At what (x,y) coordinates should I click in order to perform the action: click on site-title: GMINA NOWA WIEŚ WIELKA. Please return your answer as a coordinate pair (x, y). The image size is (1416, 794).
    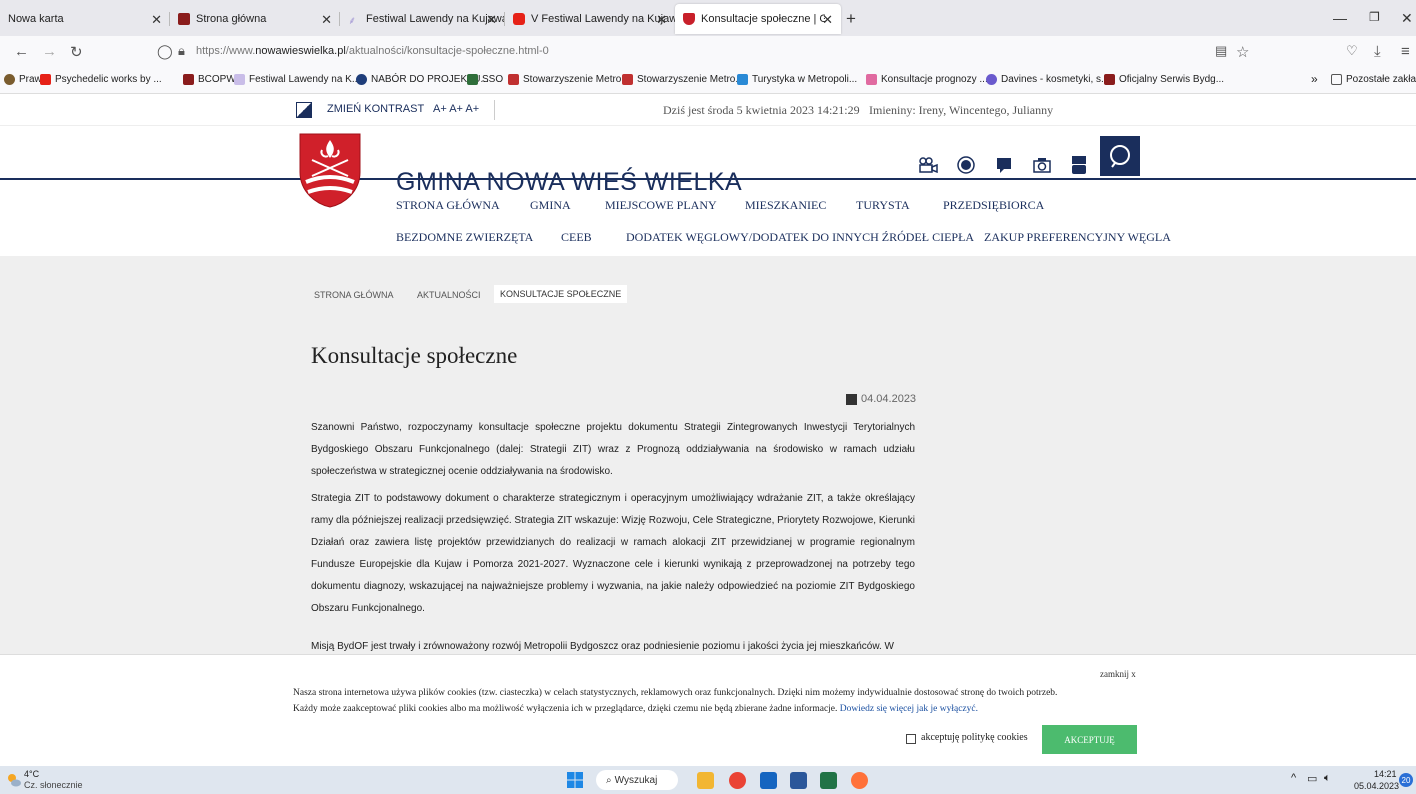
    Looking at the image, I should click on (569, 182).